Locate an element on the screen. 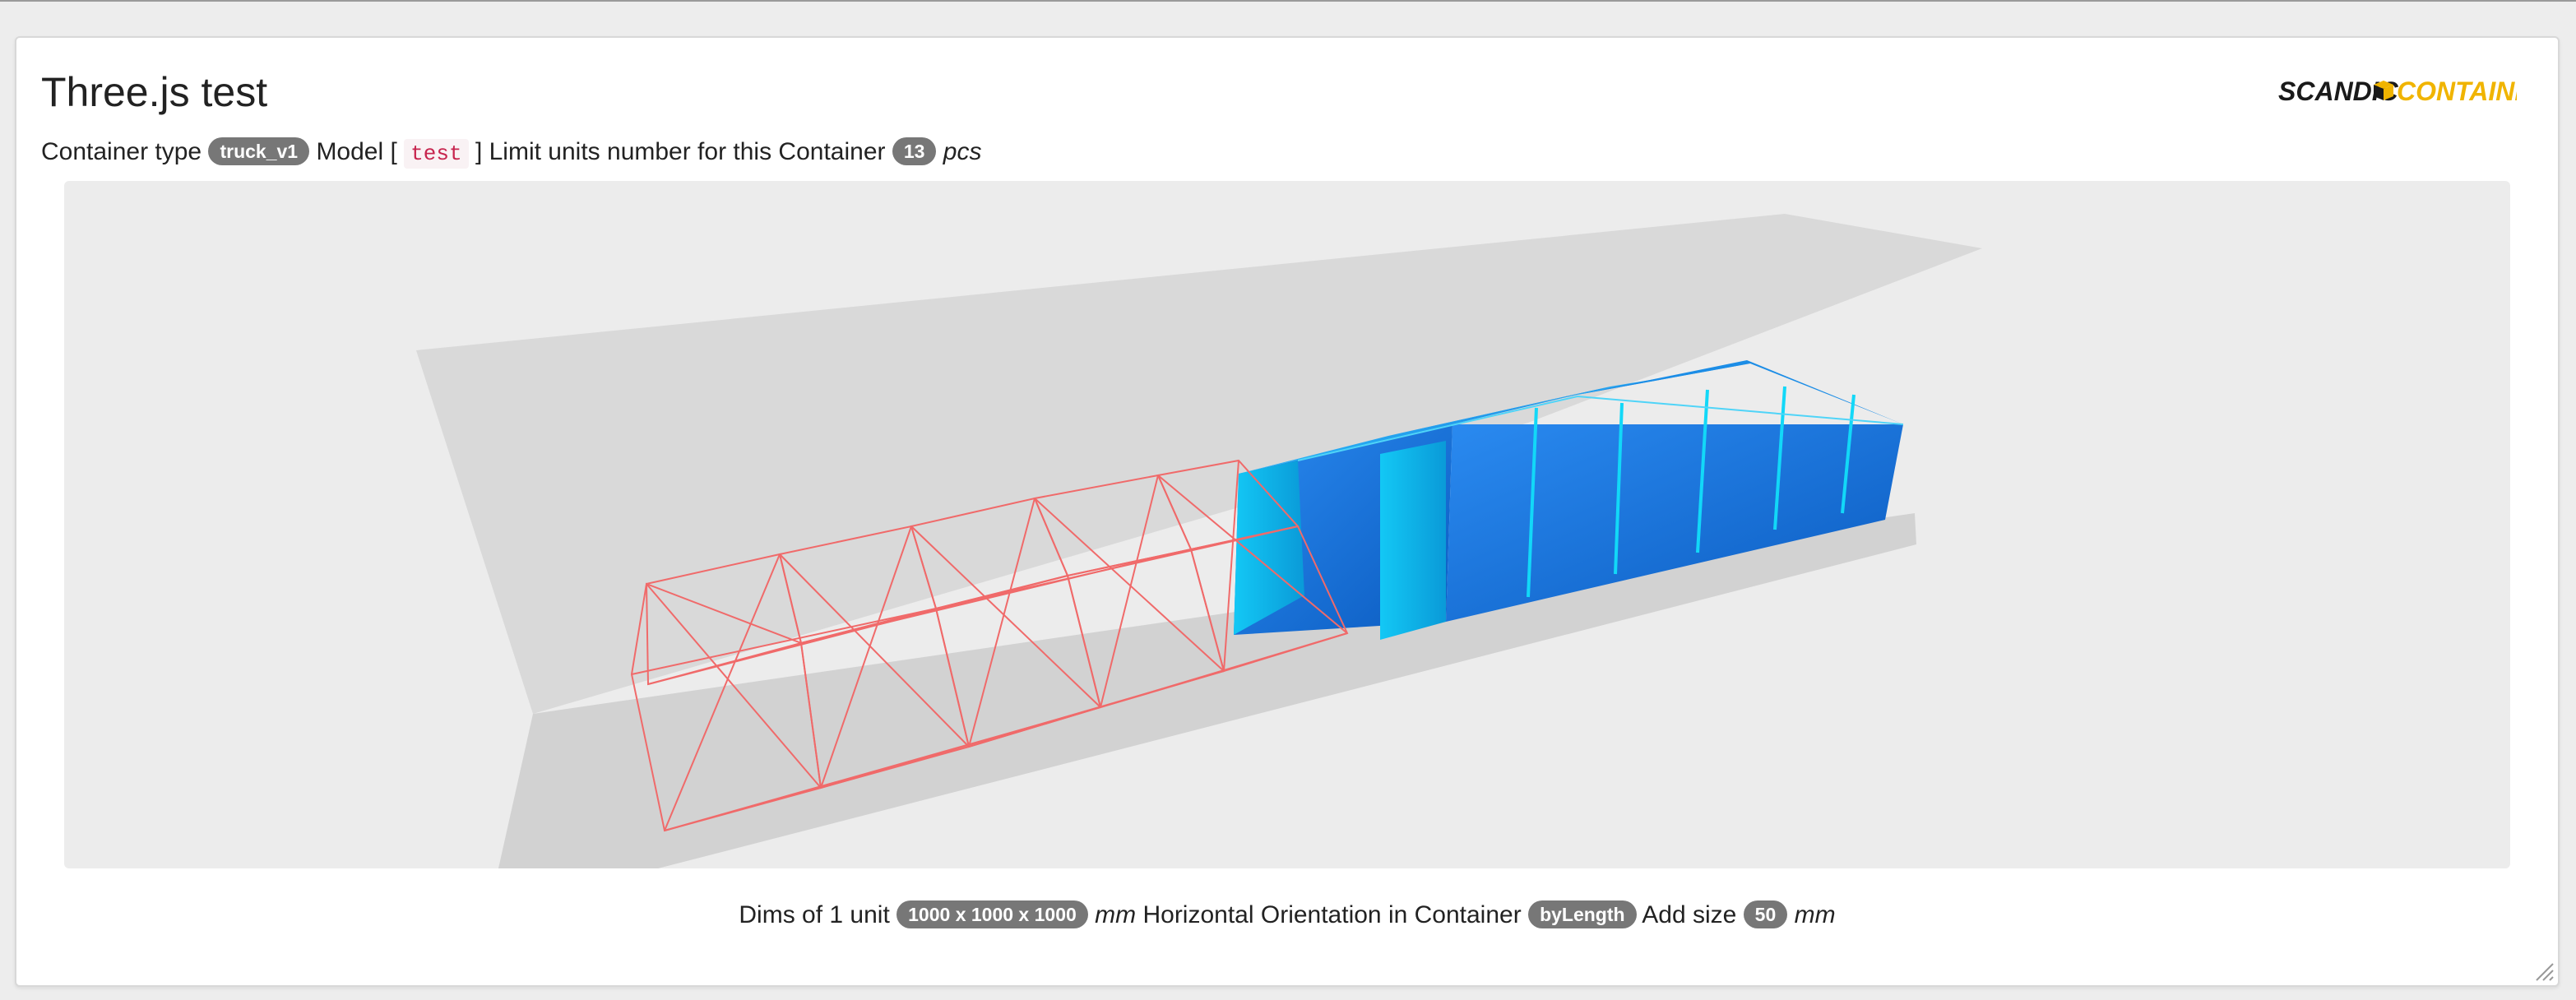 This screenshot has height=1000, width=2576. model-value: test is located at coordinates (437, 154).